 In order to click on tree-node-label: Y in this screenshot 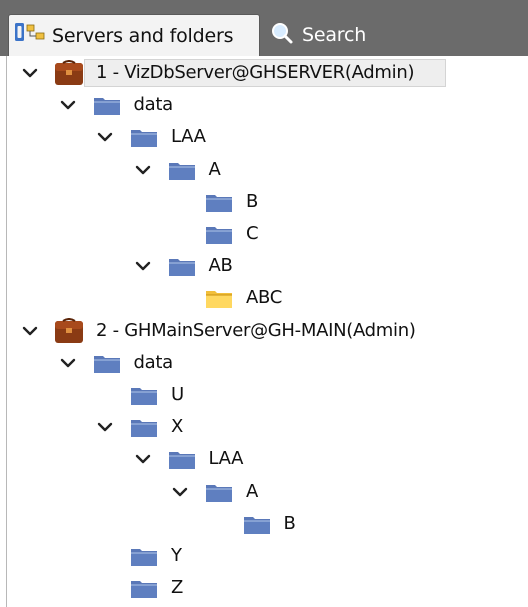, I will do `click(176, 555)`.